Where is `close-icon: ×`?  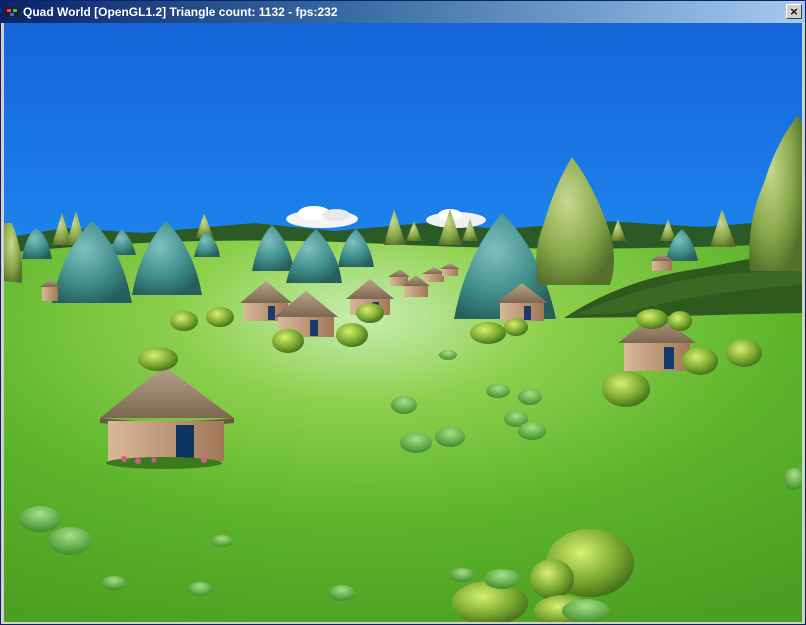
close-icon: × is located at coordinates (794, 11).